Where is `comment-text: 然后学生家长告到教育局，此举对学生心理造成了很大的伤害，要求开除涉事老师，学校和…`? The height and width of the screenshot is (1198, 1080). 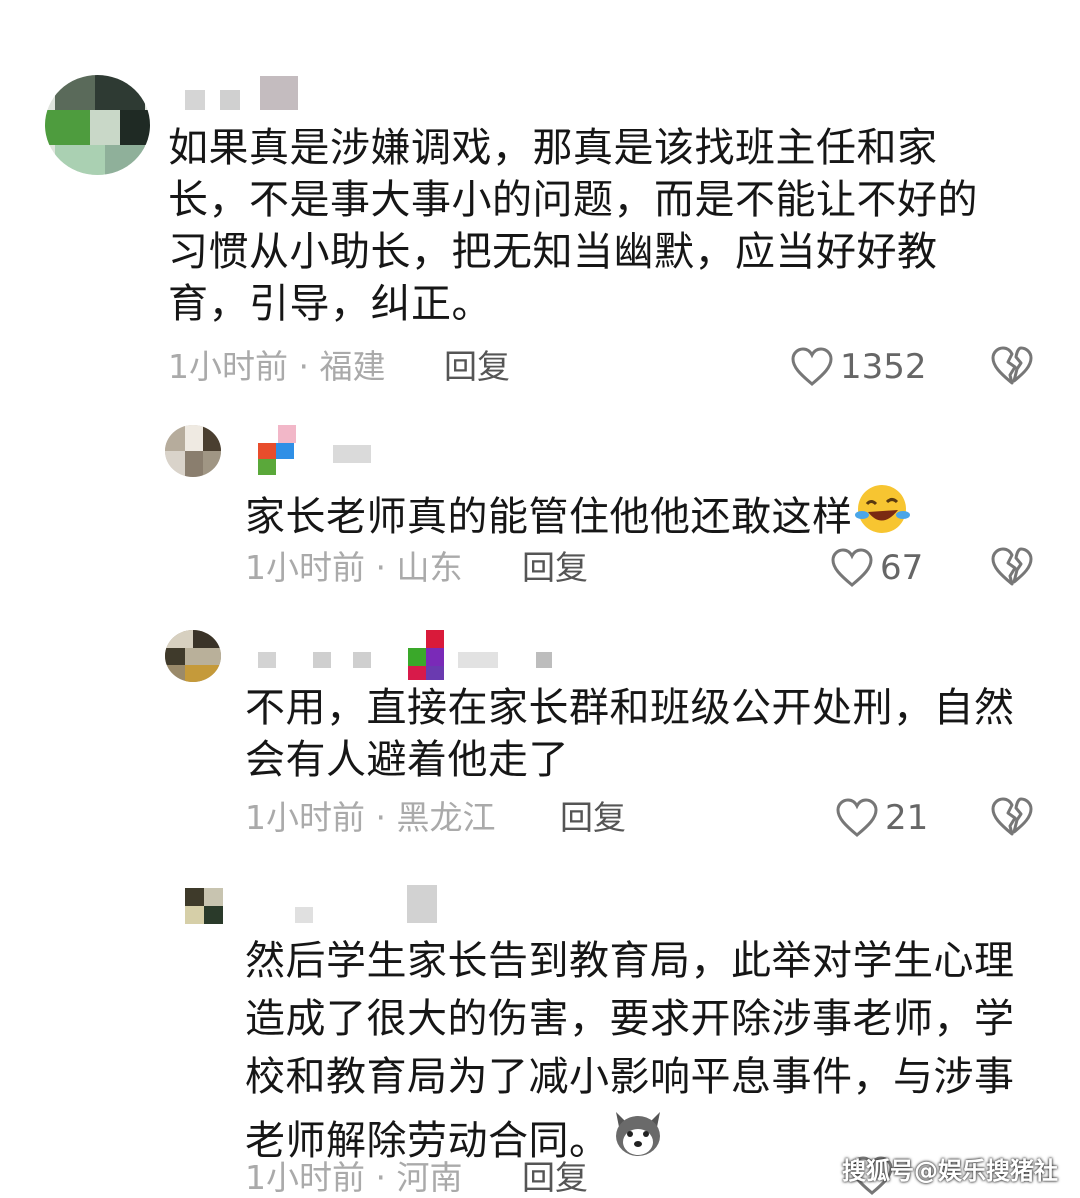
comment-text: 然后学生家长告到教育局，此举对学生心理造成了很大的伤害，要求开除涉事老师，学校和… is located at coordinates (630, 1051).